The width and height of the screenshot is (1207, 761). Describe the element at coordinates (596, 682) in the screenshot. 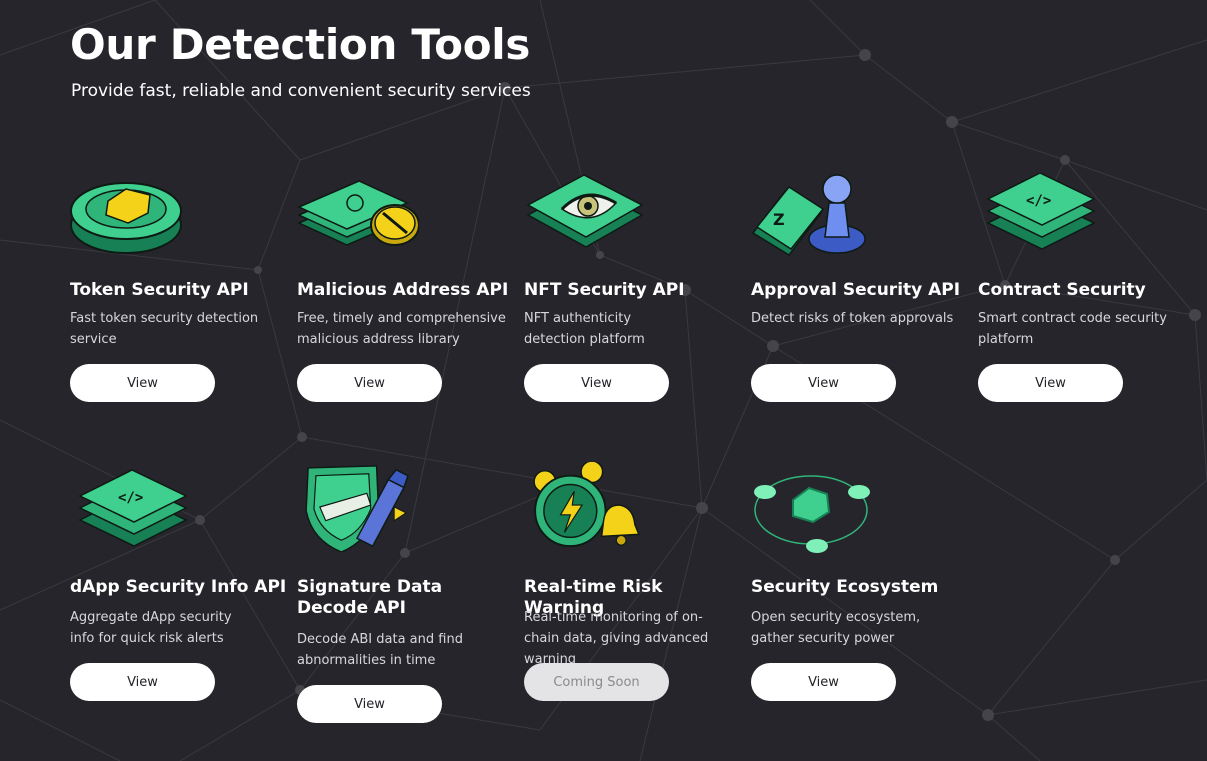

I see `coming-soon-button: Coming Soon` at that location.